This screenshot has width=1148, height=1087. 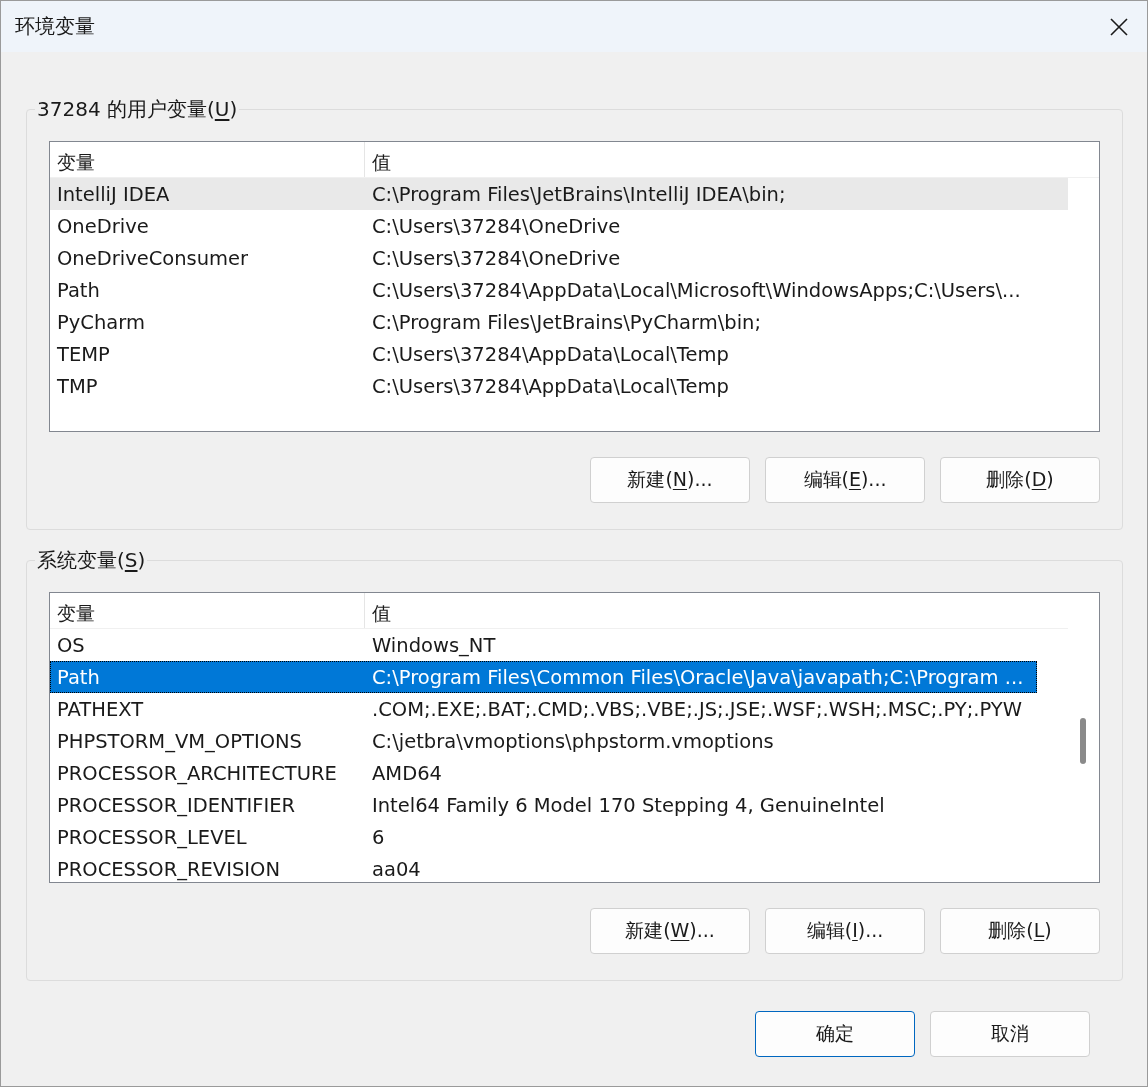 I want to click on variable-value: C:\jetbra\vmoptions\phpstorm.vmoptions, so click(x=573, y=741).